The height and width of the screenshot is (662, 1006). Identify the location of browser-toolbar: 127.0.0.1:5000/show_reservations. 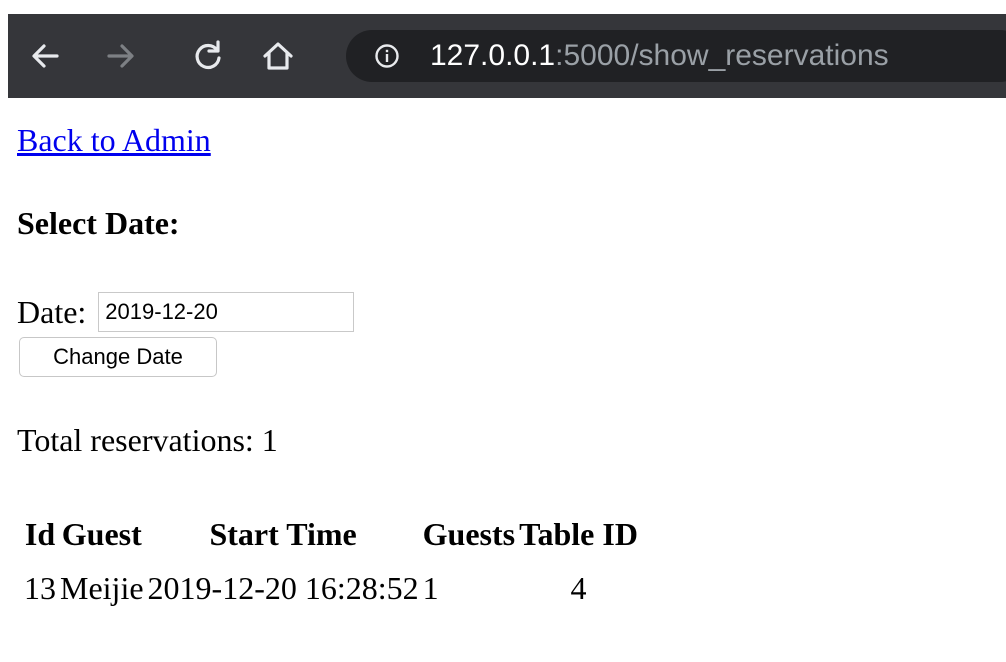
(507, 56).